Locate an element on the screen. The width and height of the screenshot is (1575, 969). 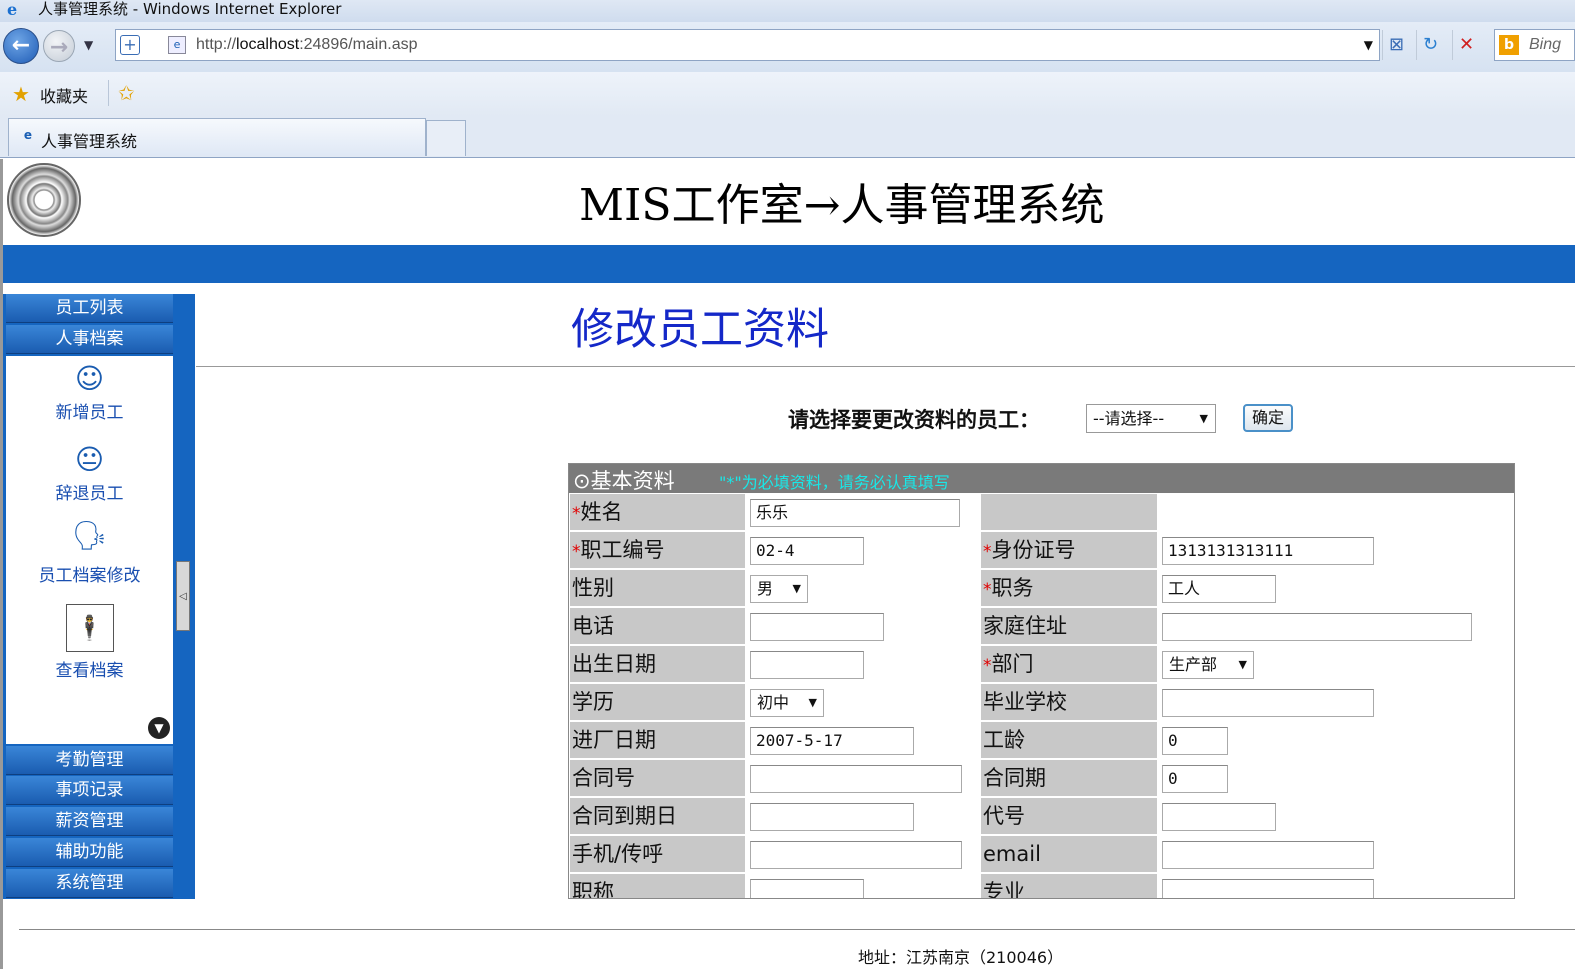
form-value-cell: 02-4 is located at coordinates (863, 550).